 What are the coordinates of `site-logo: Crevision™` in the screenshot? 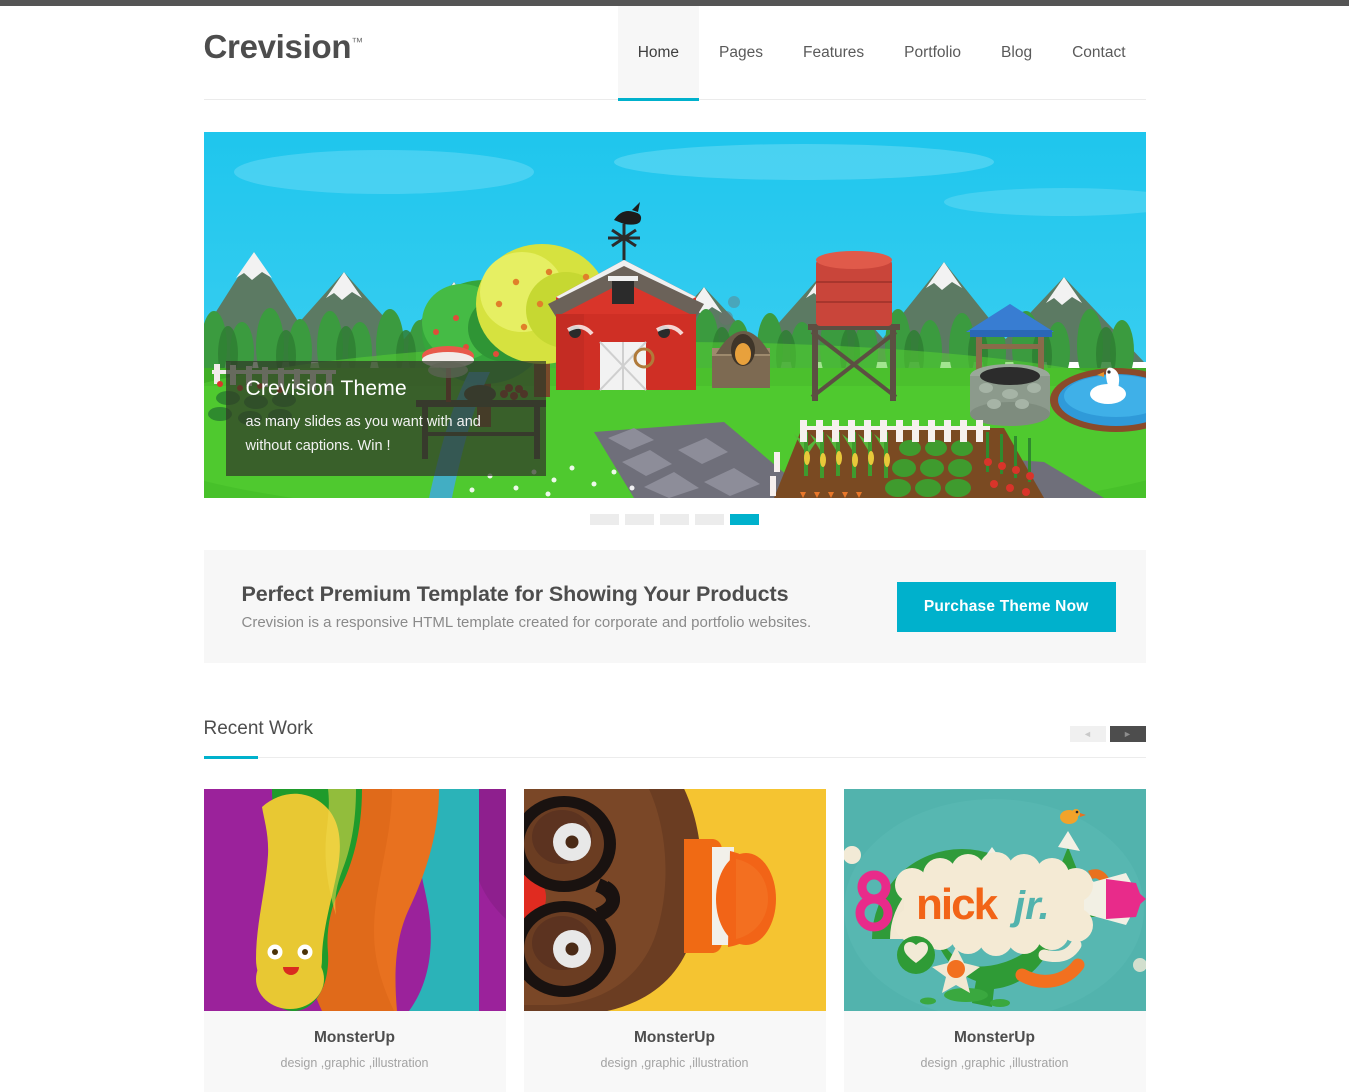 It's located at (284, 47).